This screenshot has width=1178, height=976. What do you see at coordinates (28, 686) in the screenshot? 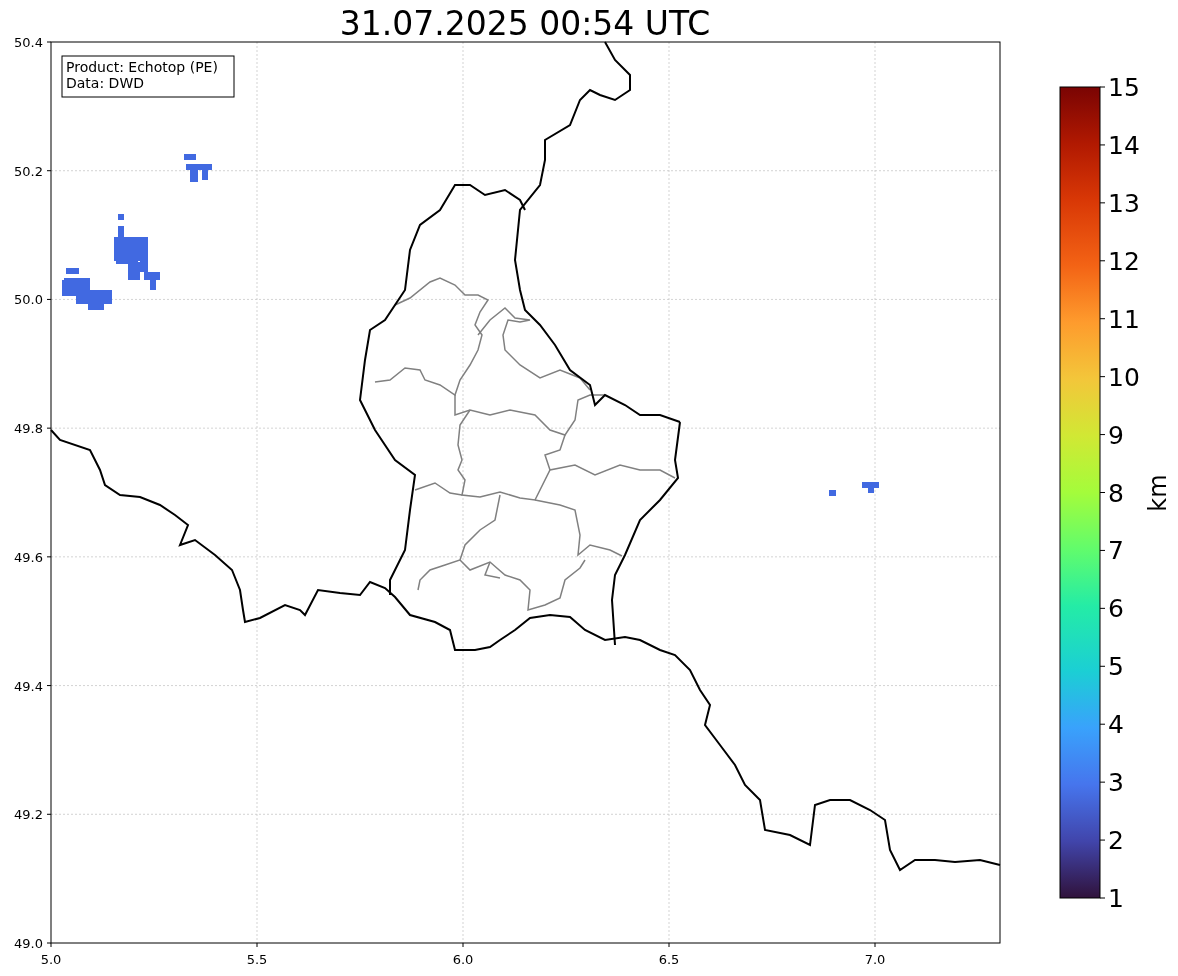
I see `y-axis-label: 49.4` at bounding box center [28, 686].